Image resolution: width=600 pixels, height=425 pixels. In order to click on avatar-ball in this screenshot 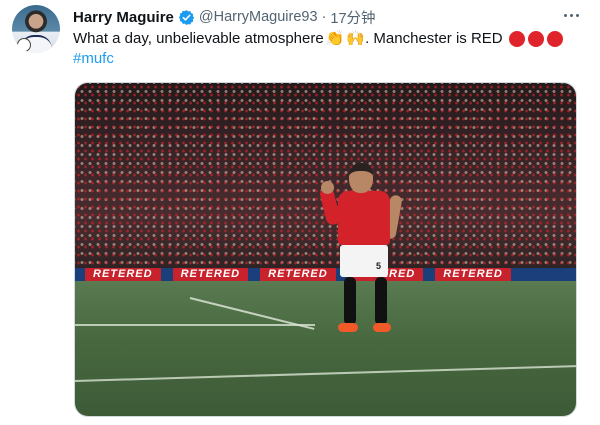, I will do `click(24, 45)`.